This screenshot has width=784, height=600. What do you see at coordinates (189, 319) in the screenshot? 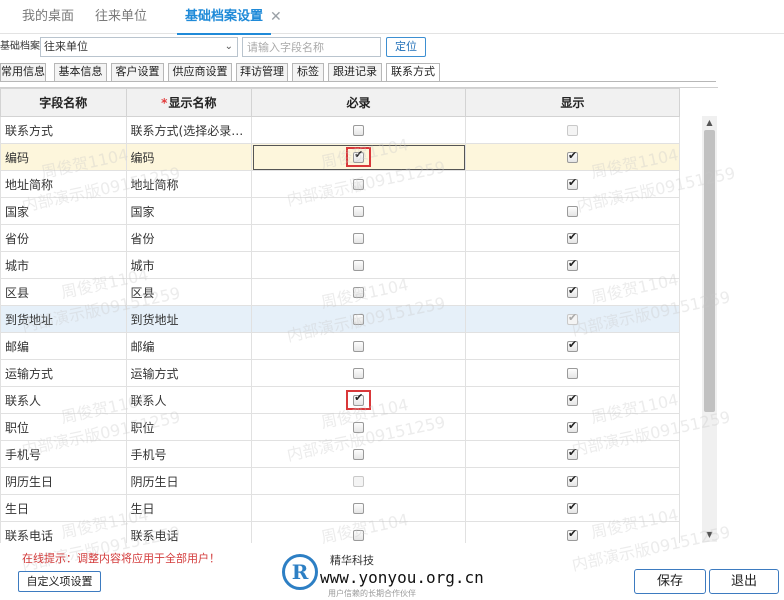
I see `display-name-cell: 到货地址` at bounding box center [189, 319].